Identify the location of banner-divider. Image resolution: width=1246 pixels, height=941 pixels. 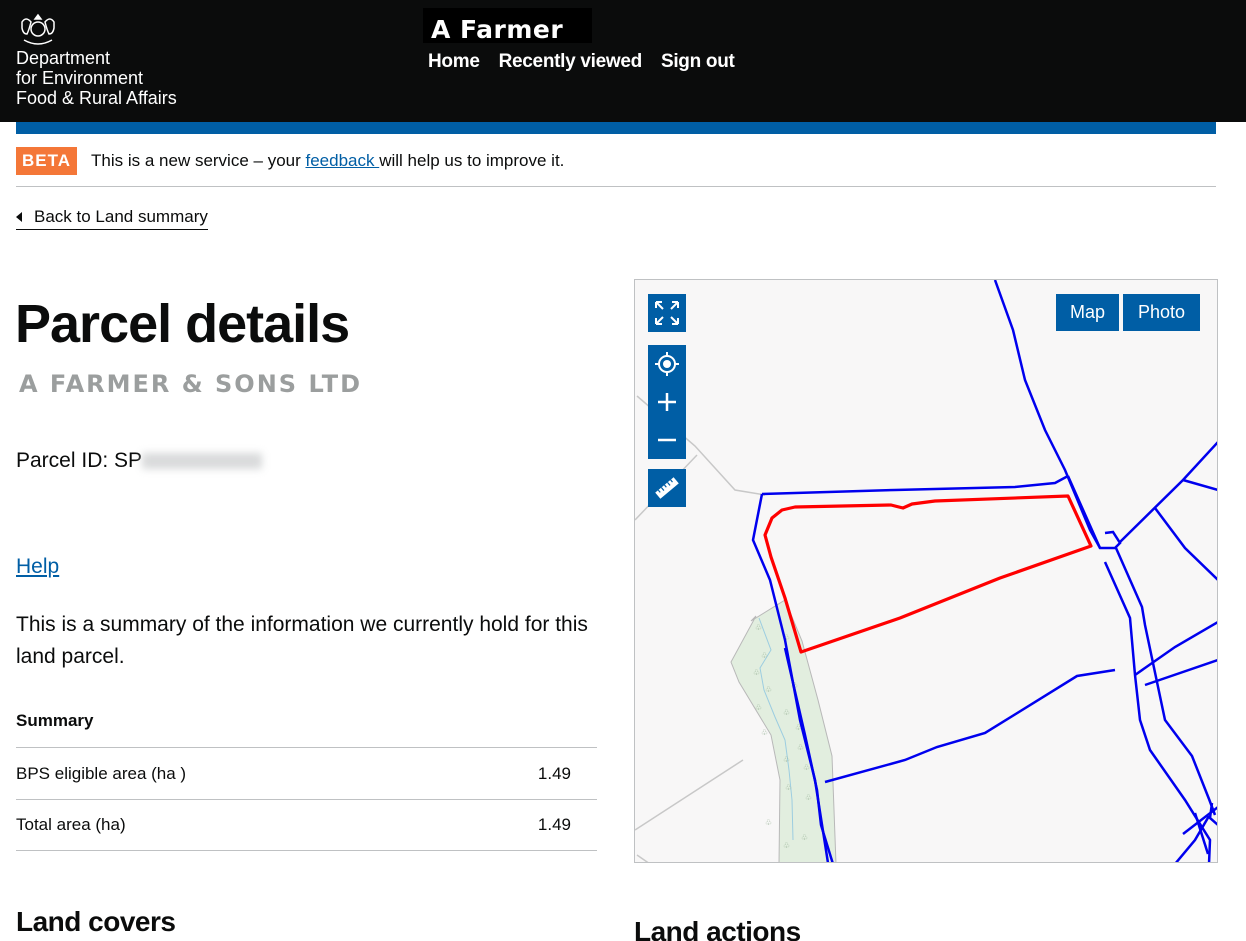
(616, 186).